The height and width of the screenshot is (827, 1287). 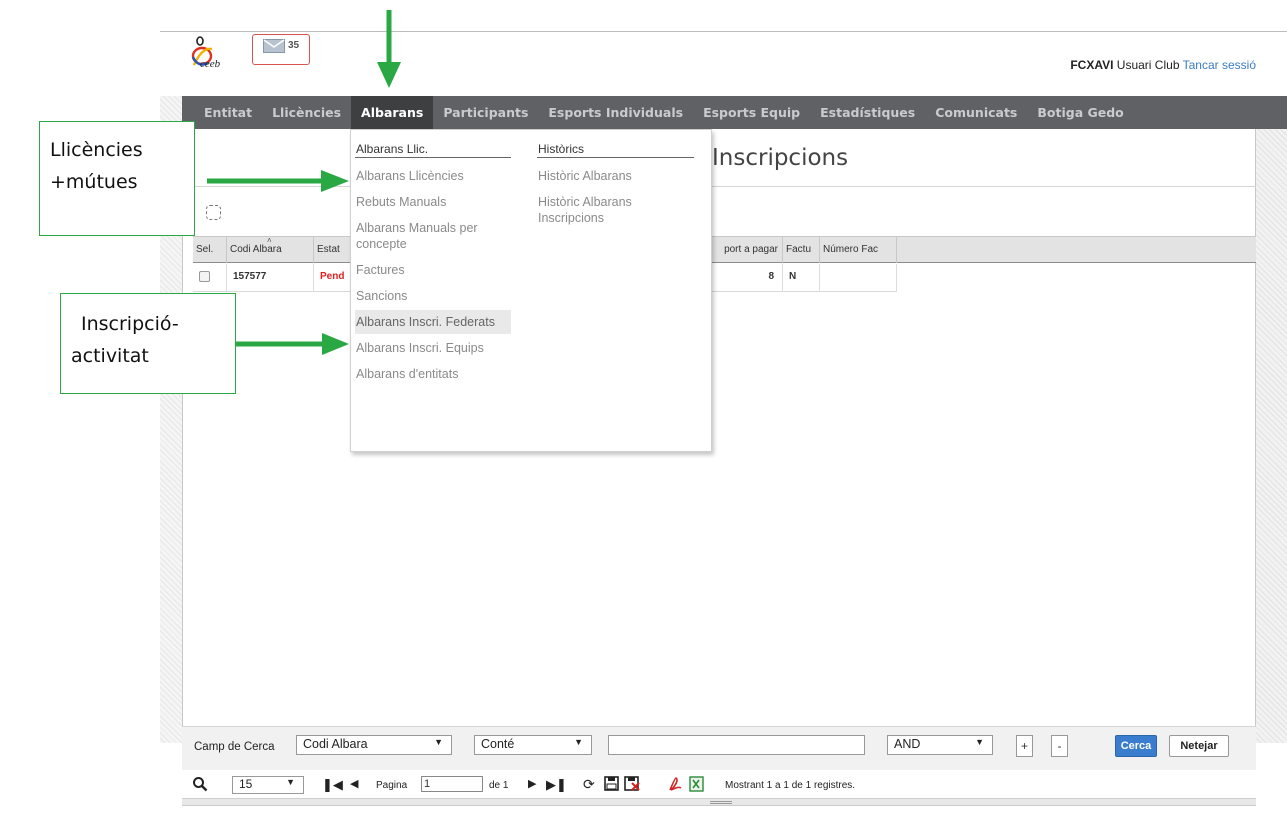 I want to click on nav-llicencies: Llicències, so click(x=306, y=112).